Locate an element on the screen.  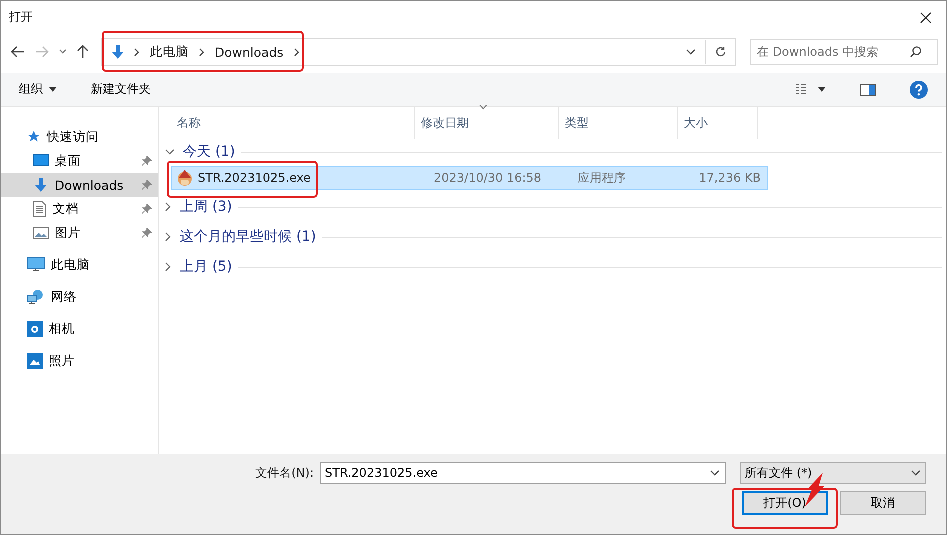
sidebar-item: 图片 is located at coordinates (79, 233).